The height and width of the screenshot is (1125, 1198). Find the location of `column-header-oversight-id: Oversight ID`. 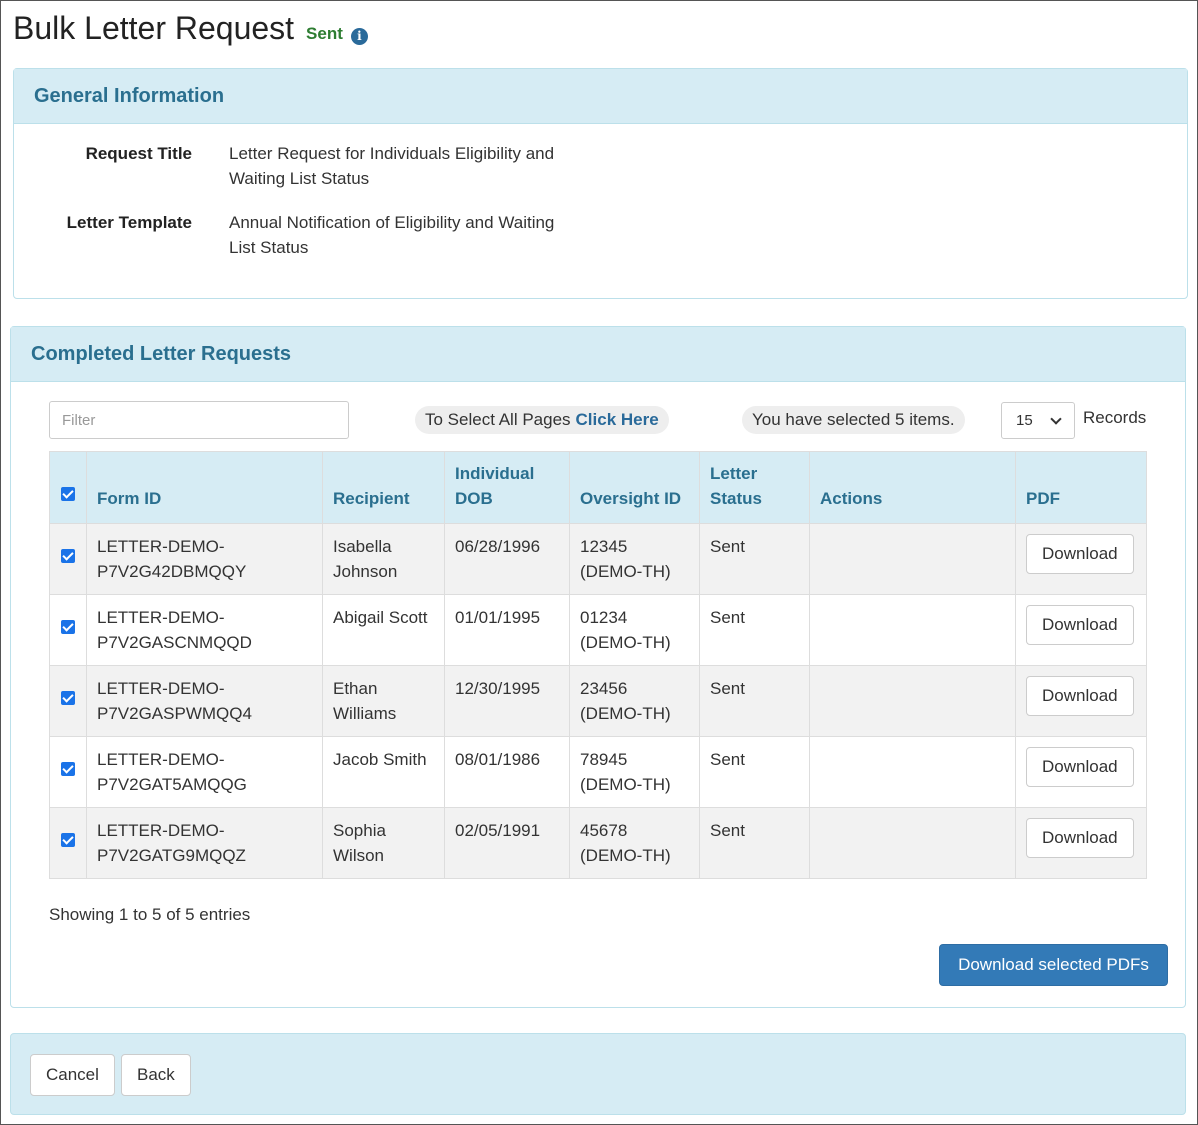

column-header-oversight-id: Oversight ID is located at coordinates (634, 487).